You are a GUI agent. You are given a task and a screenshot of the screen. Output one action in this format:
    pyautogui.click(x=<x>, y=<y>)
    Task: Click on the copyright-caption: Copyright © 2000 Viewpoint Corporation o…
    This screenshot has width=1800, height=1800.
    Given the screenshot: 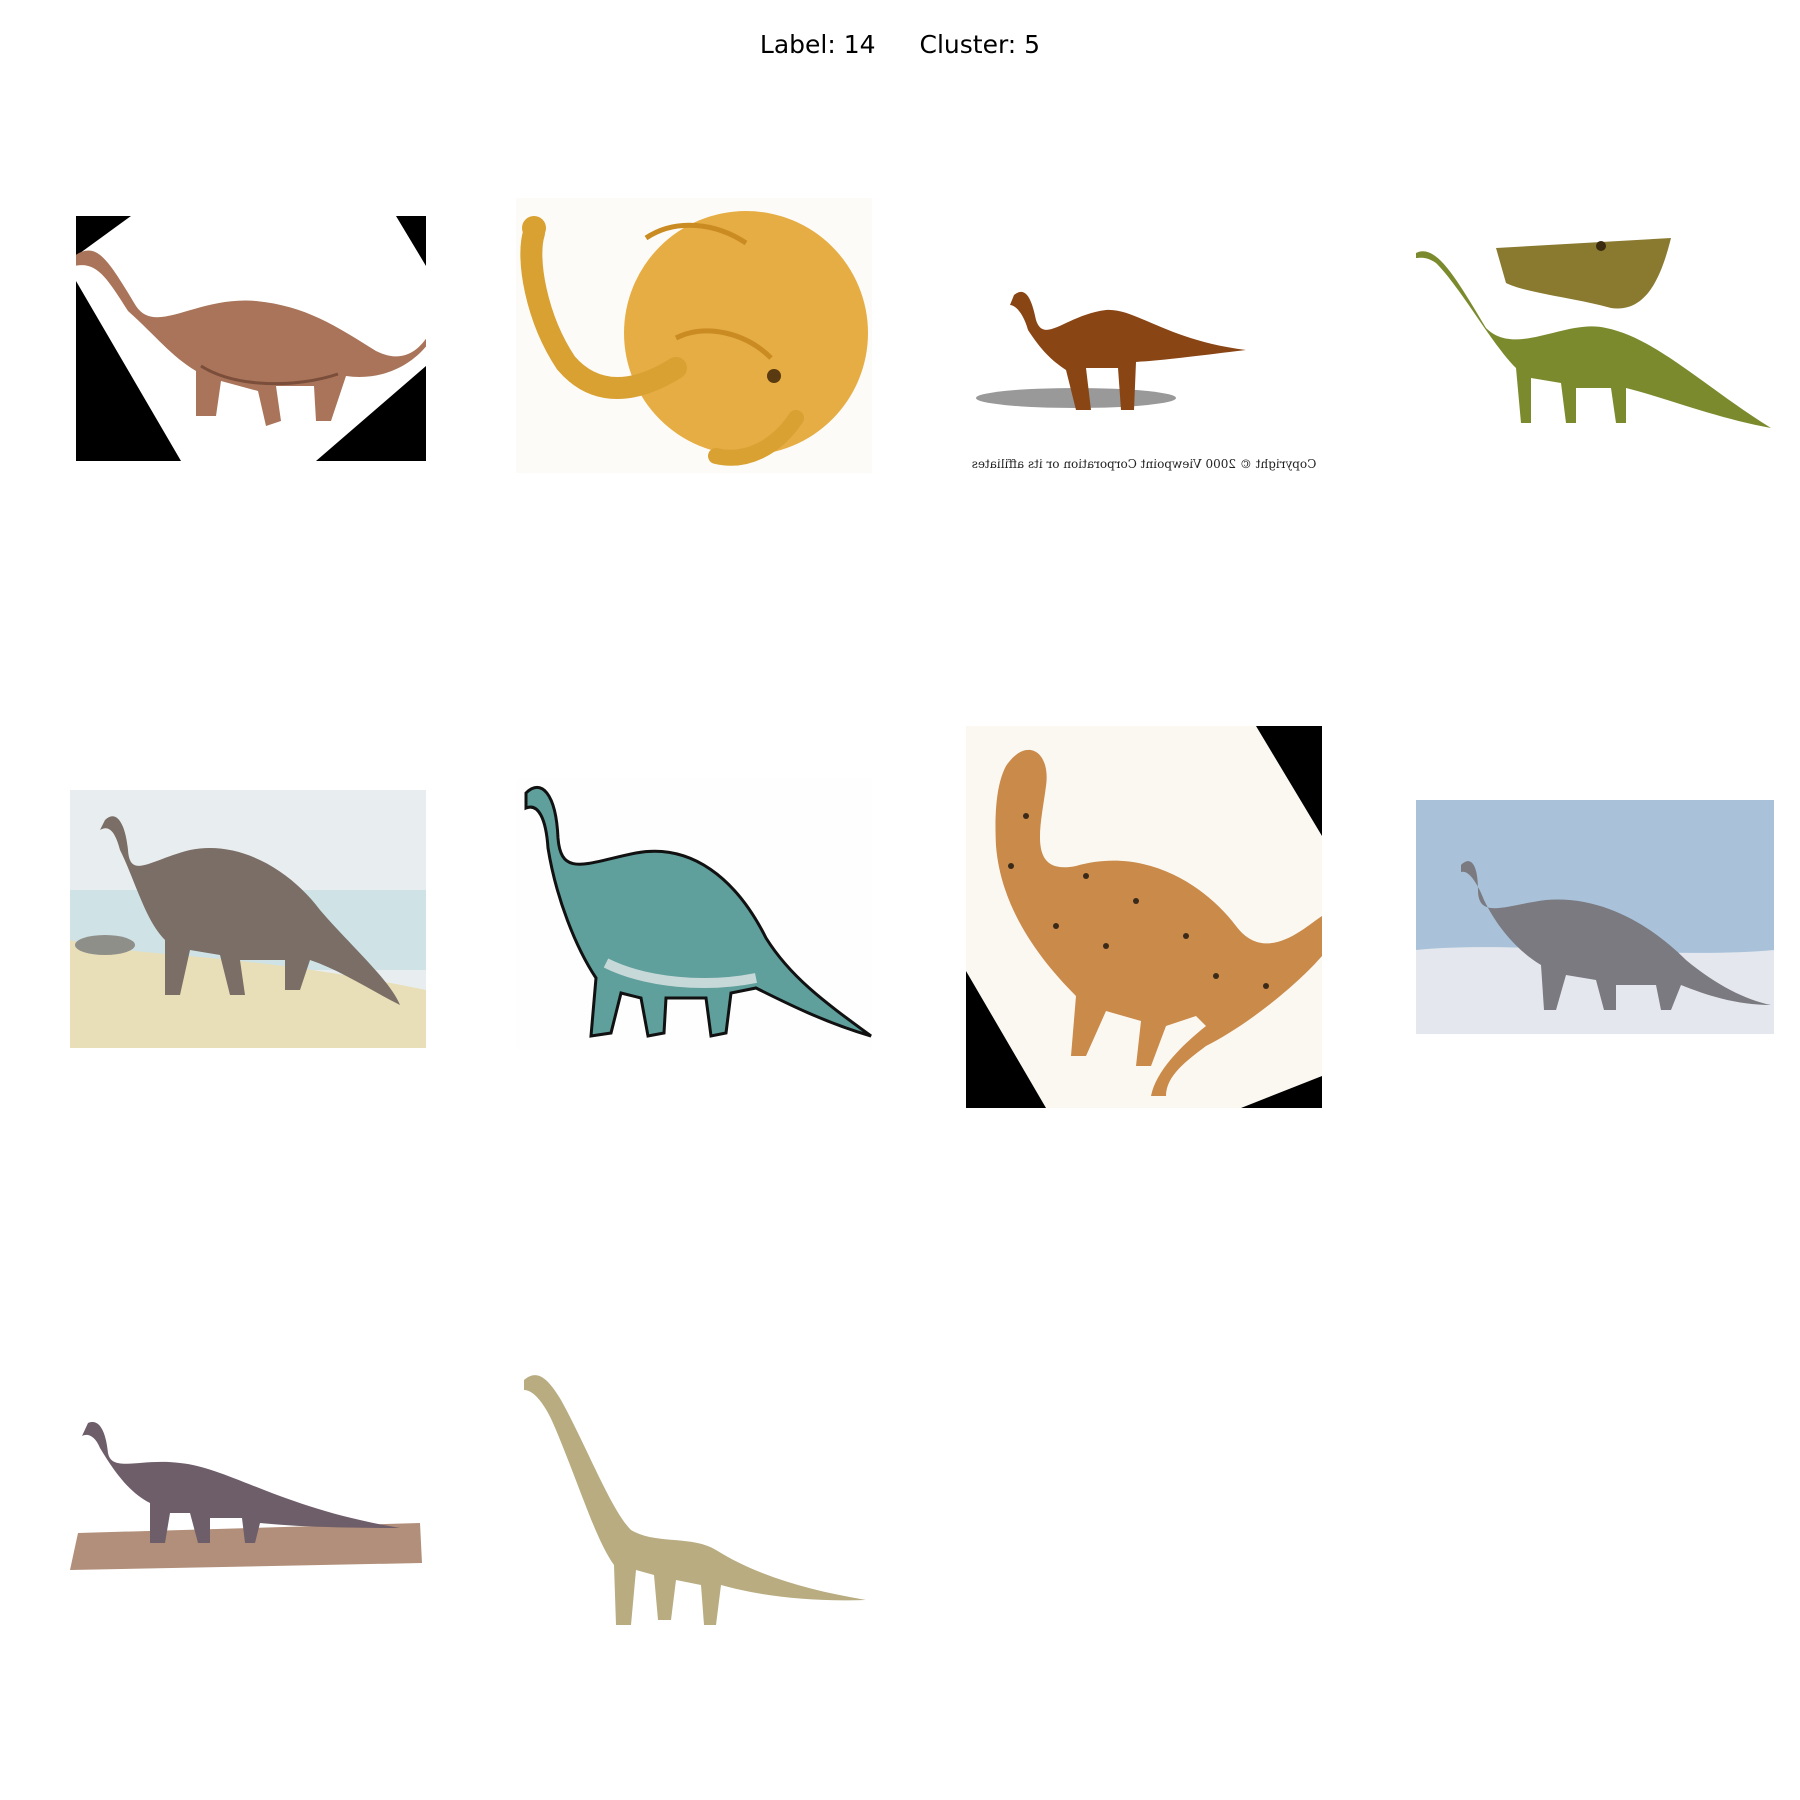 What is the action you would take?
    pyautogui.click(x=1144, y=464)
    